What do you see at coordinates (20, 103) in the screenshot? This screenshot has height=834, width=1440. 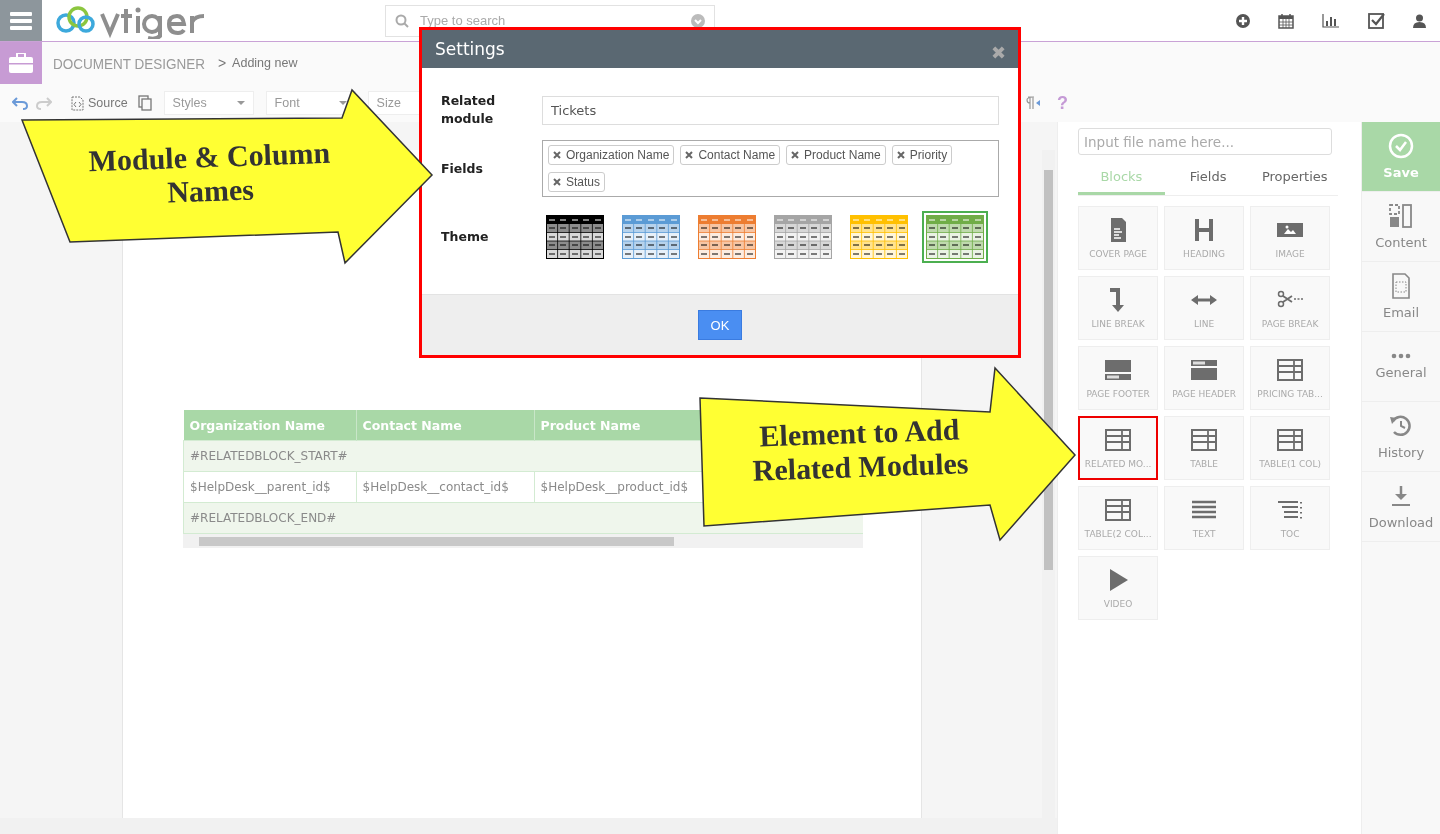 I see `undo-icon` at bounding box center [20, 103].